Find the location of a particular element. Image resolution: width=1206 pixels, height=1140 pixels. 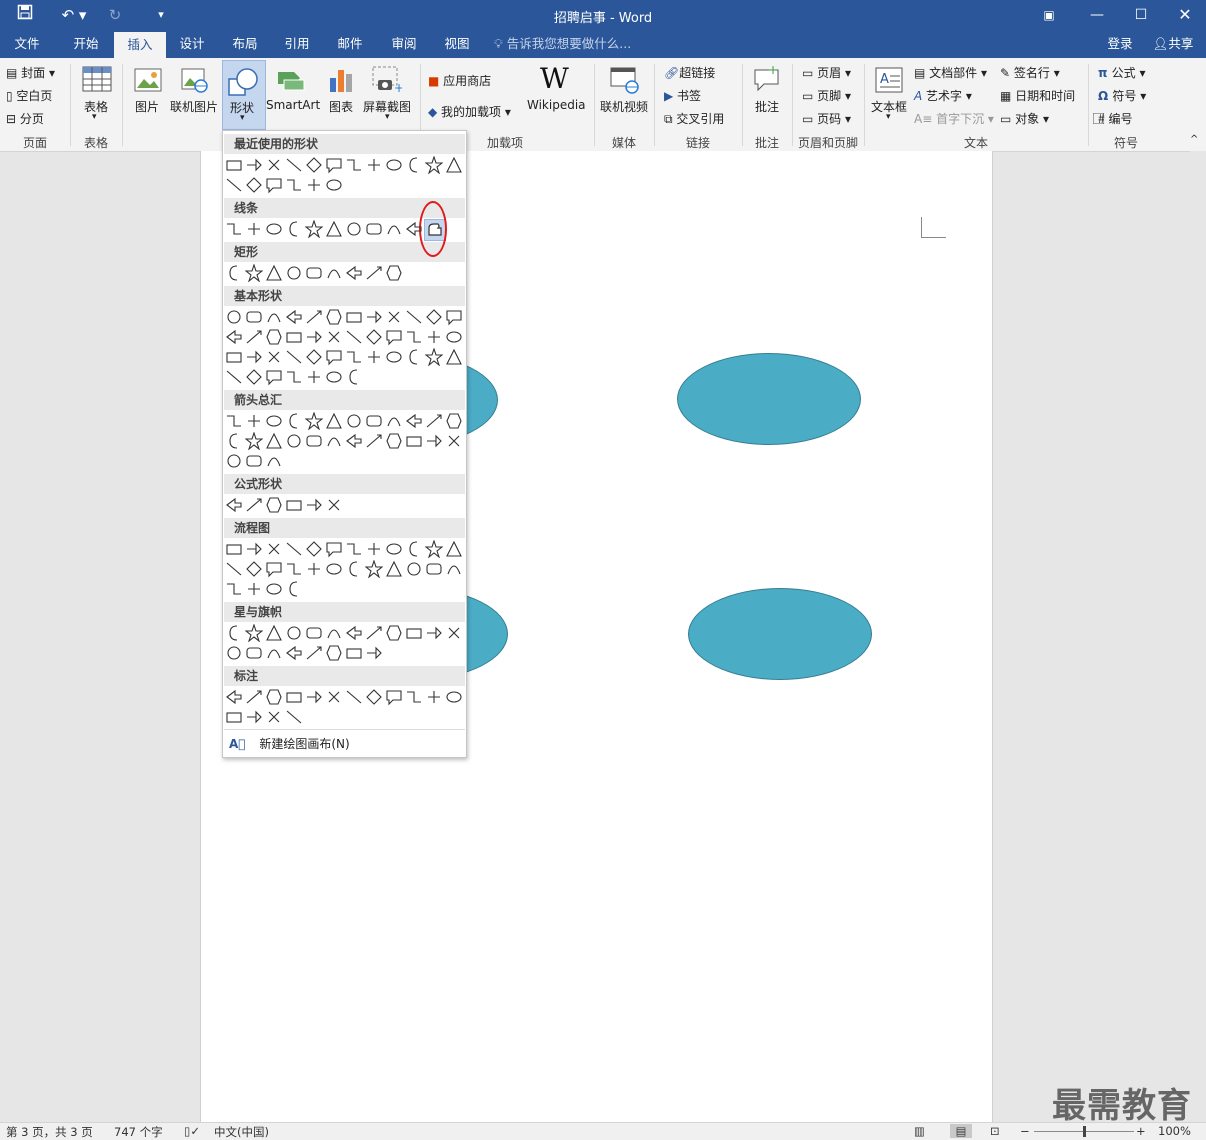

smartart-icon is located at coordinates (291, 81).